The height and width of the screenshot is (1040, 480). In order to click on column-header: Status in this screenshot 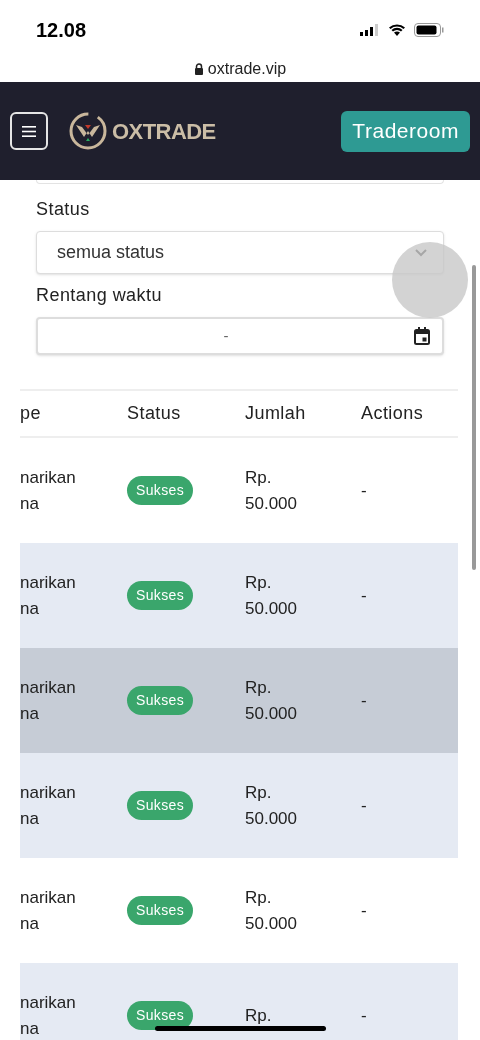, I will do `click(154, 413)`.